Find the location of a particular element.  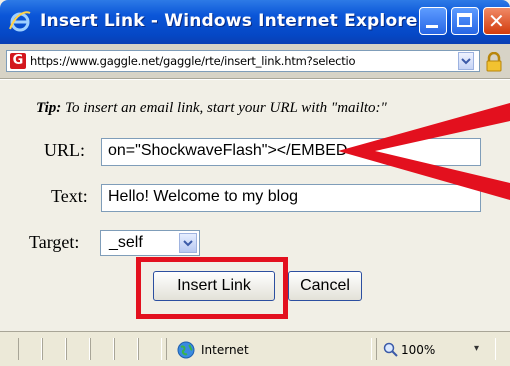

zoom-level: 100% is located at coordinates (418, 350).